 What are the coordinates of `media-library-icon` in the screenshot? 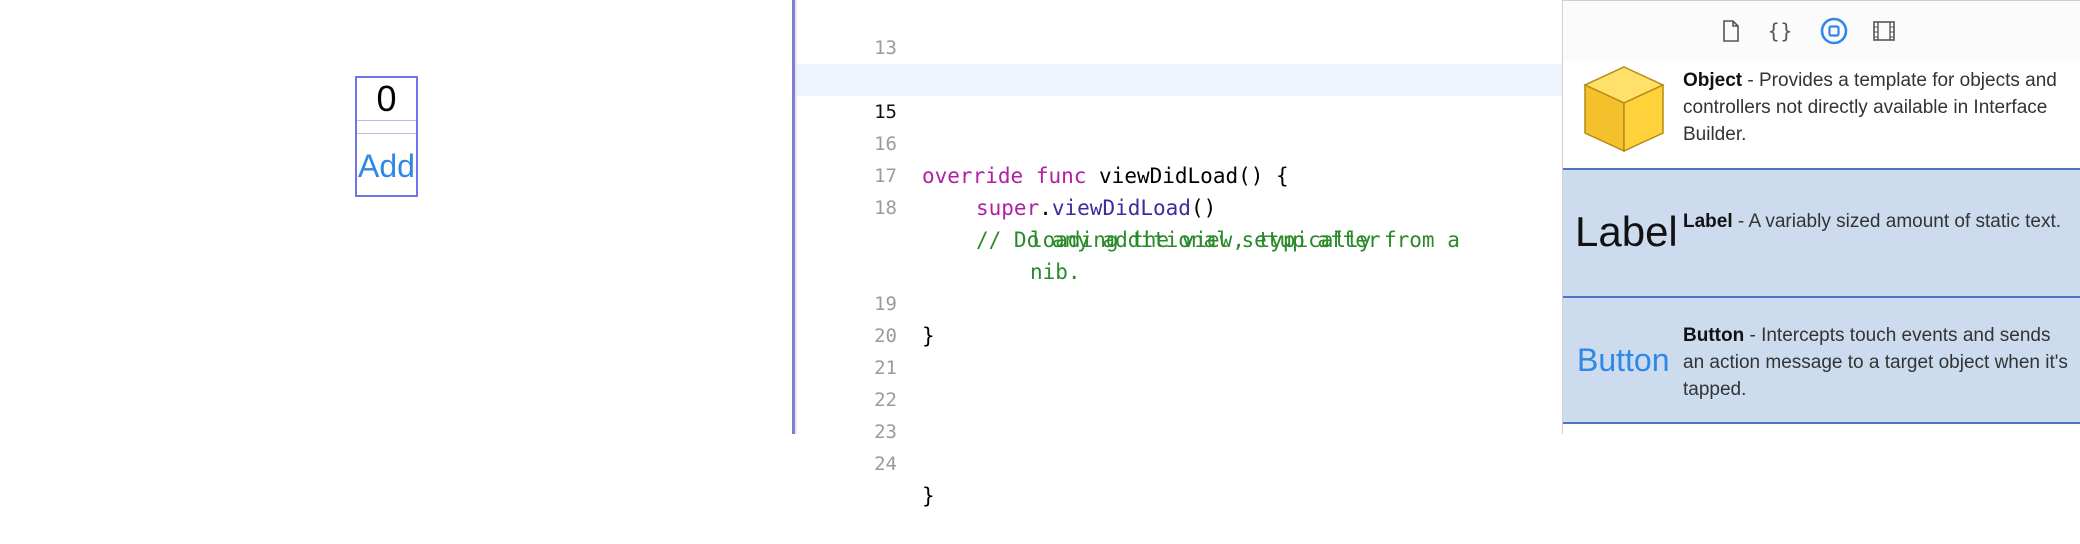 It's located at (1884, 31).